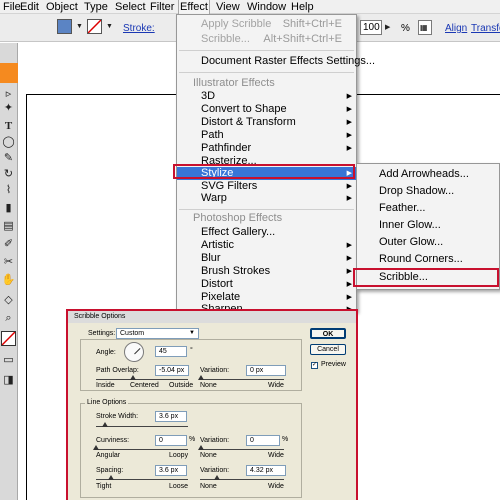  I want to click on effect-item-pathfinder: Pathfinder ▶, so click(266, 148).